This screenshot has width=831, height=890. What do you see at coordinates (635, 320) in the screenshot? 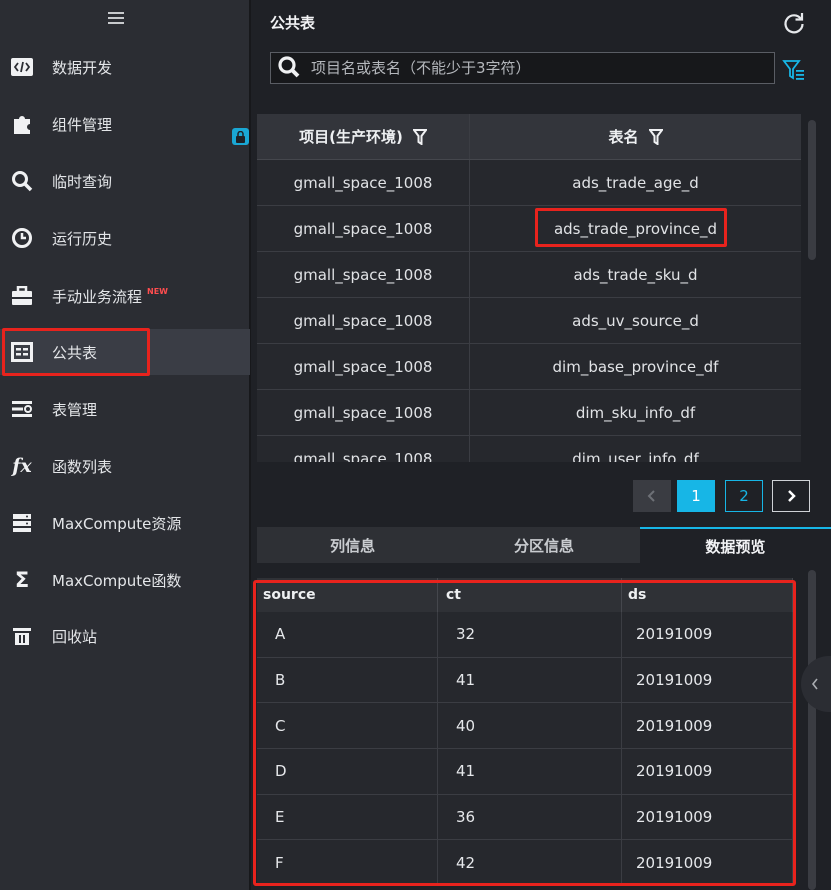
I see `cell-table-name: ads_uv_source_d` at bounding box center [635, 320].